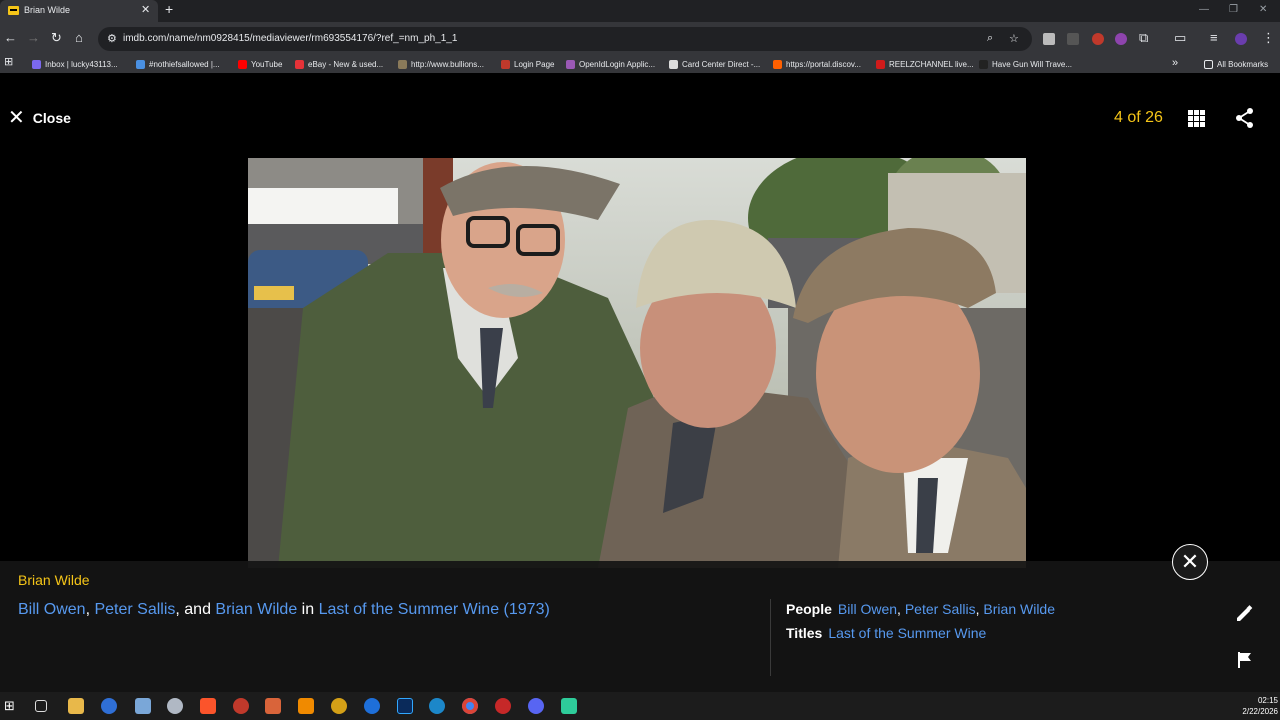  What do you see at coordinates (804, 633) in the screenshot?
I see `titles-label: Titles` at bounding box center [804, 633].